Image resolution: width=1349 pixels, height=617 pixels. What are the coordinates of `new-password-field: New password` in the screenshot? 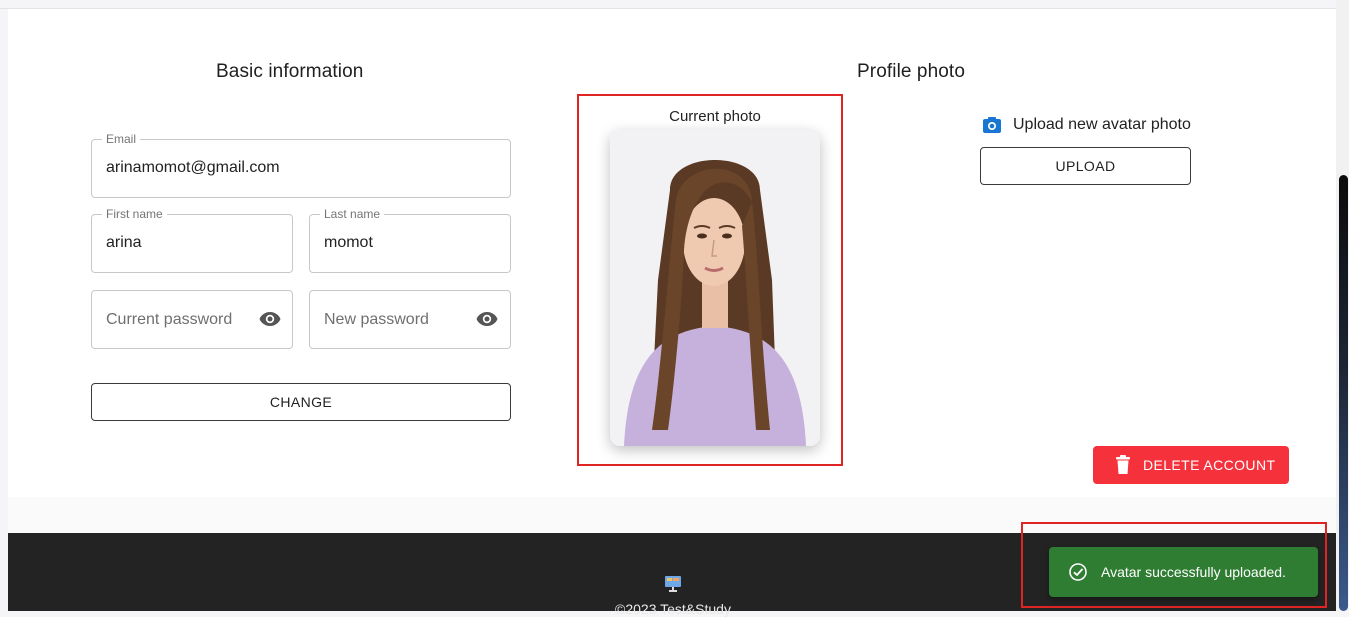 It's located at (410, 319).